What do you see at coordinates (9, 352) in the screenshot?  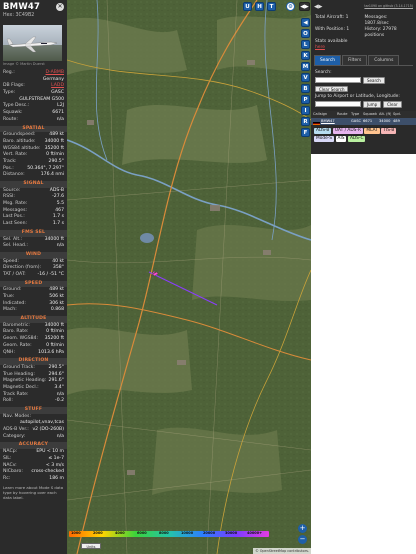 I see `info-label: QNH:` at bounding box center [9, 352].